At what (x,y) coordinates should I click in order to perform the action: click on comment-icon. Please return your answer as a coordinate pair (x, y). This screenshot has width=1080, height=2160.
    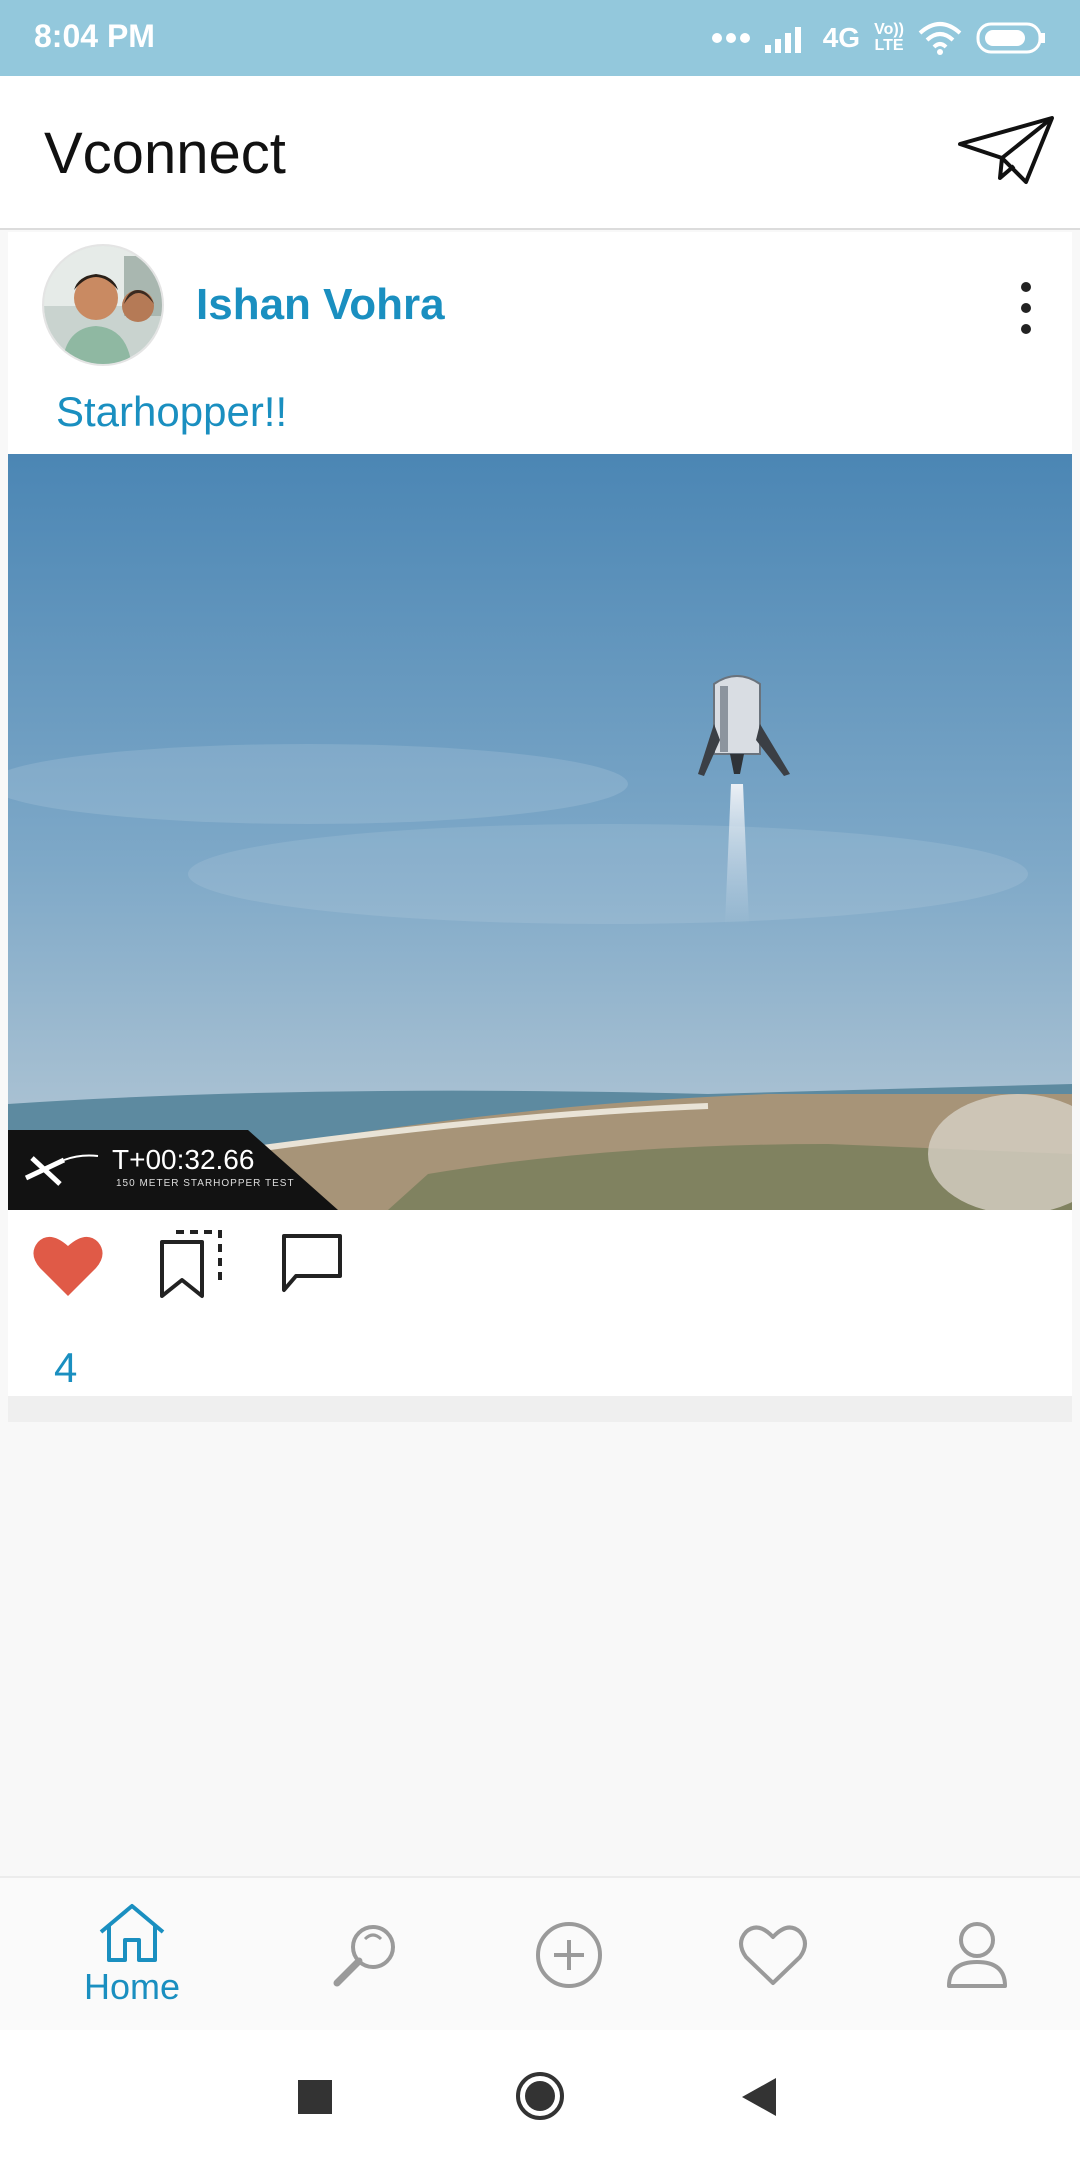
    Looking at the image, I should click on (312, 1263).